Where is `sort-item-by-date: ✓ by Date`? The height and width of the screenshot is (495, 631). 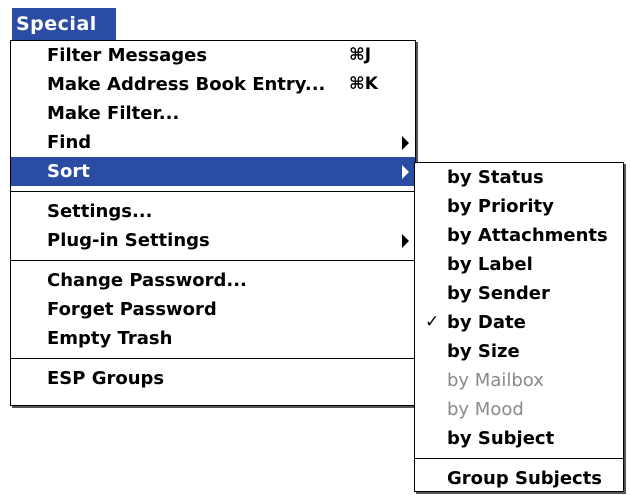
sort-item-by-date: ✓ by Date is located at coordinates (519, 322).